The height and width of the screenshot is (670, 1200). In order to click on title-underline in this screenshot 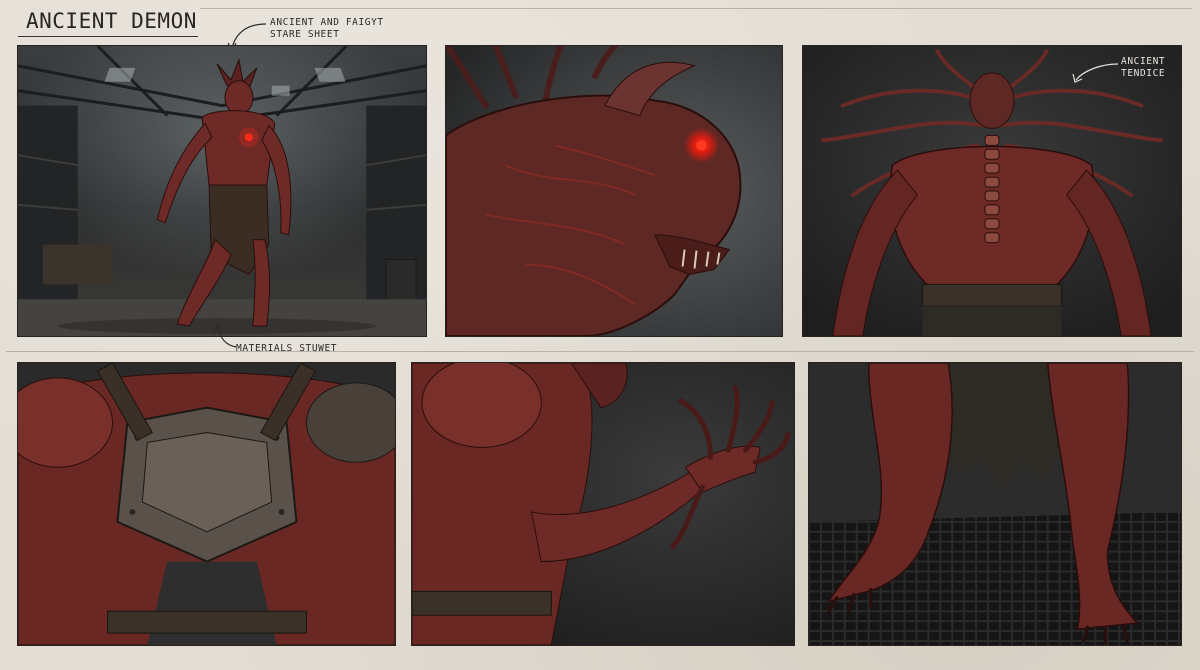, I will do `click(108, 36)`.